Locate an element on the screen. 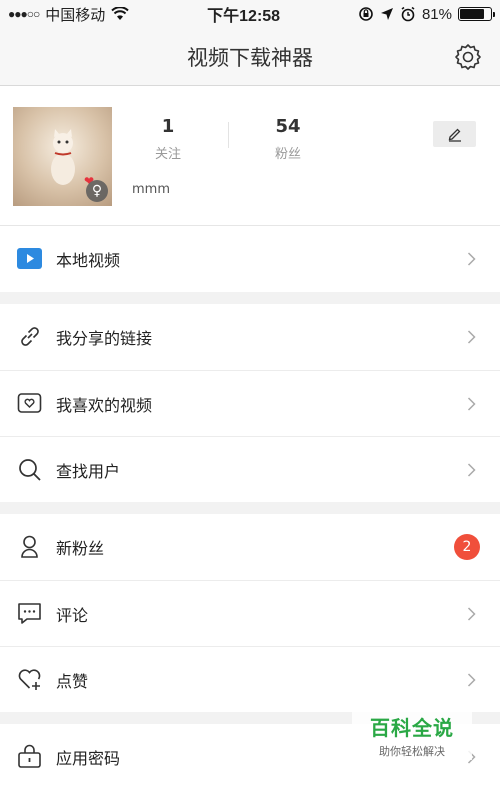 The image size is (500, 790). lock-icon is located at coordinates (29, 756).